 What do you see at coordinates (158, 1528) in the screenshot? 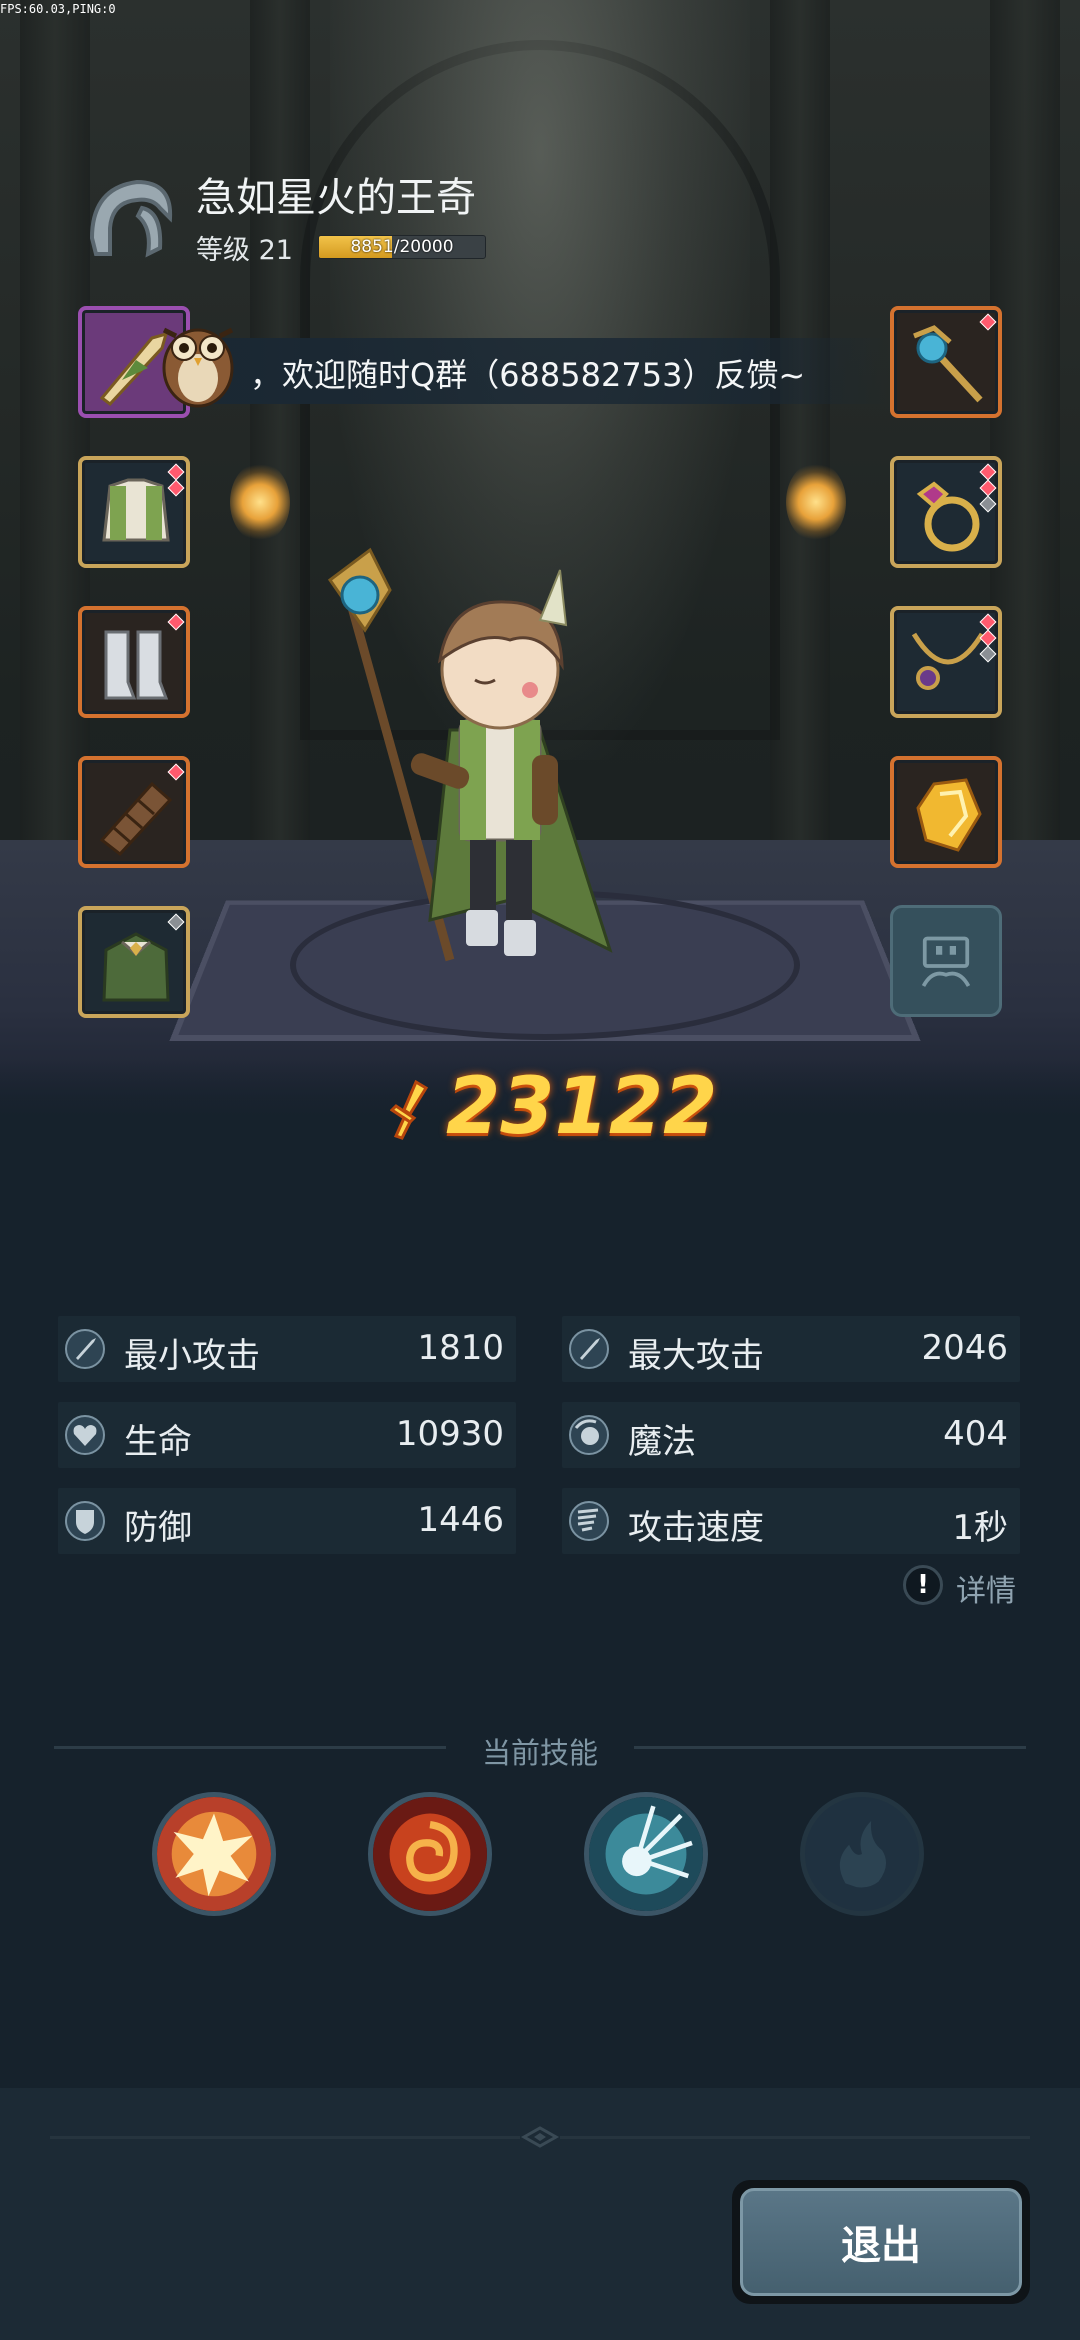
I see `stat-label: 防御` at bounding box center [158, 1528].